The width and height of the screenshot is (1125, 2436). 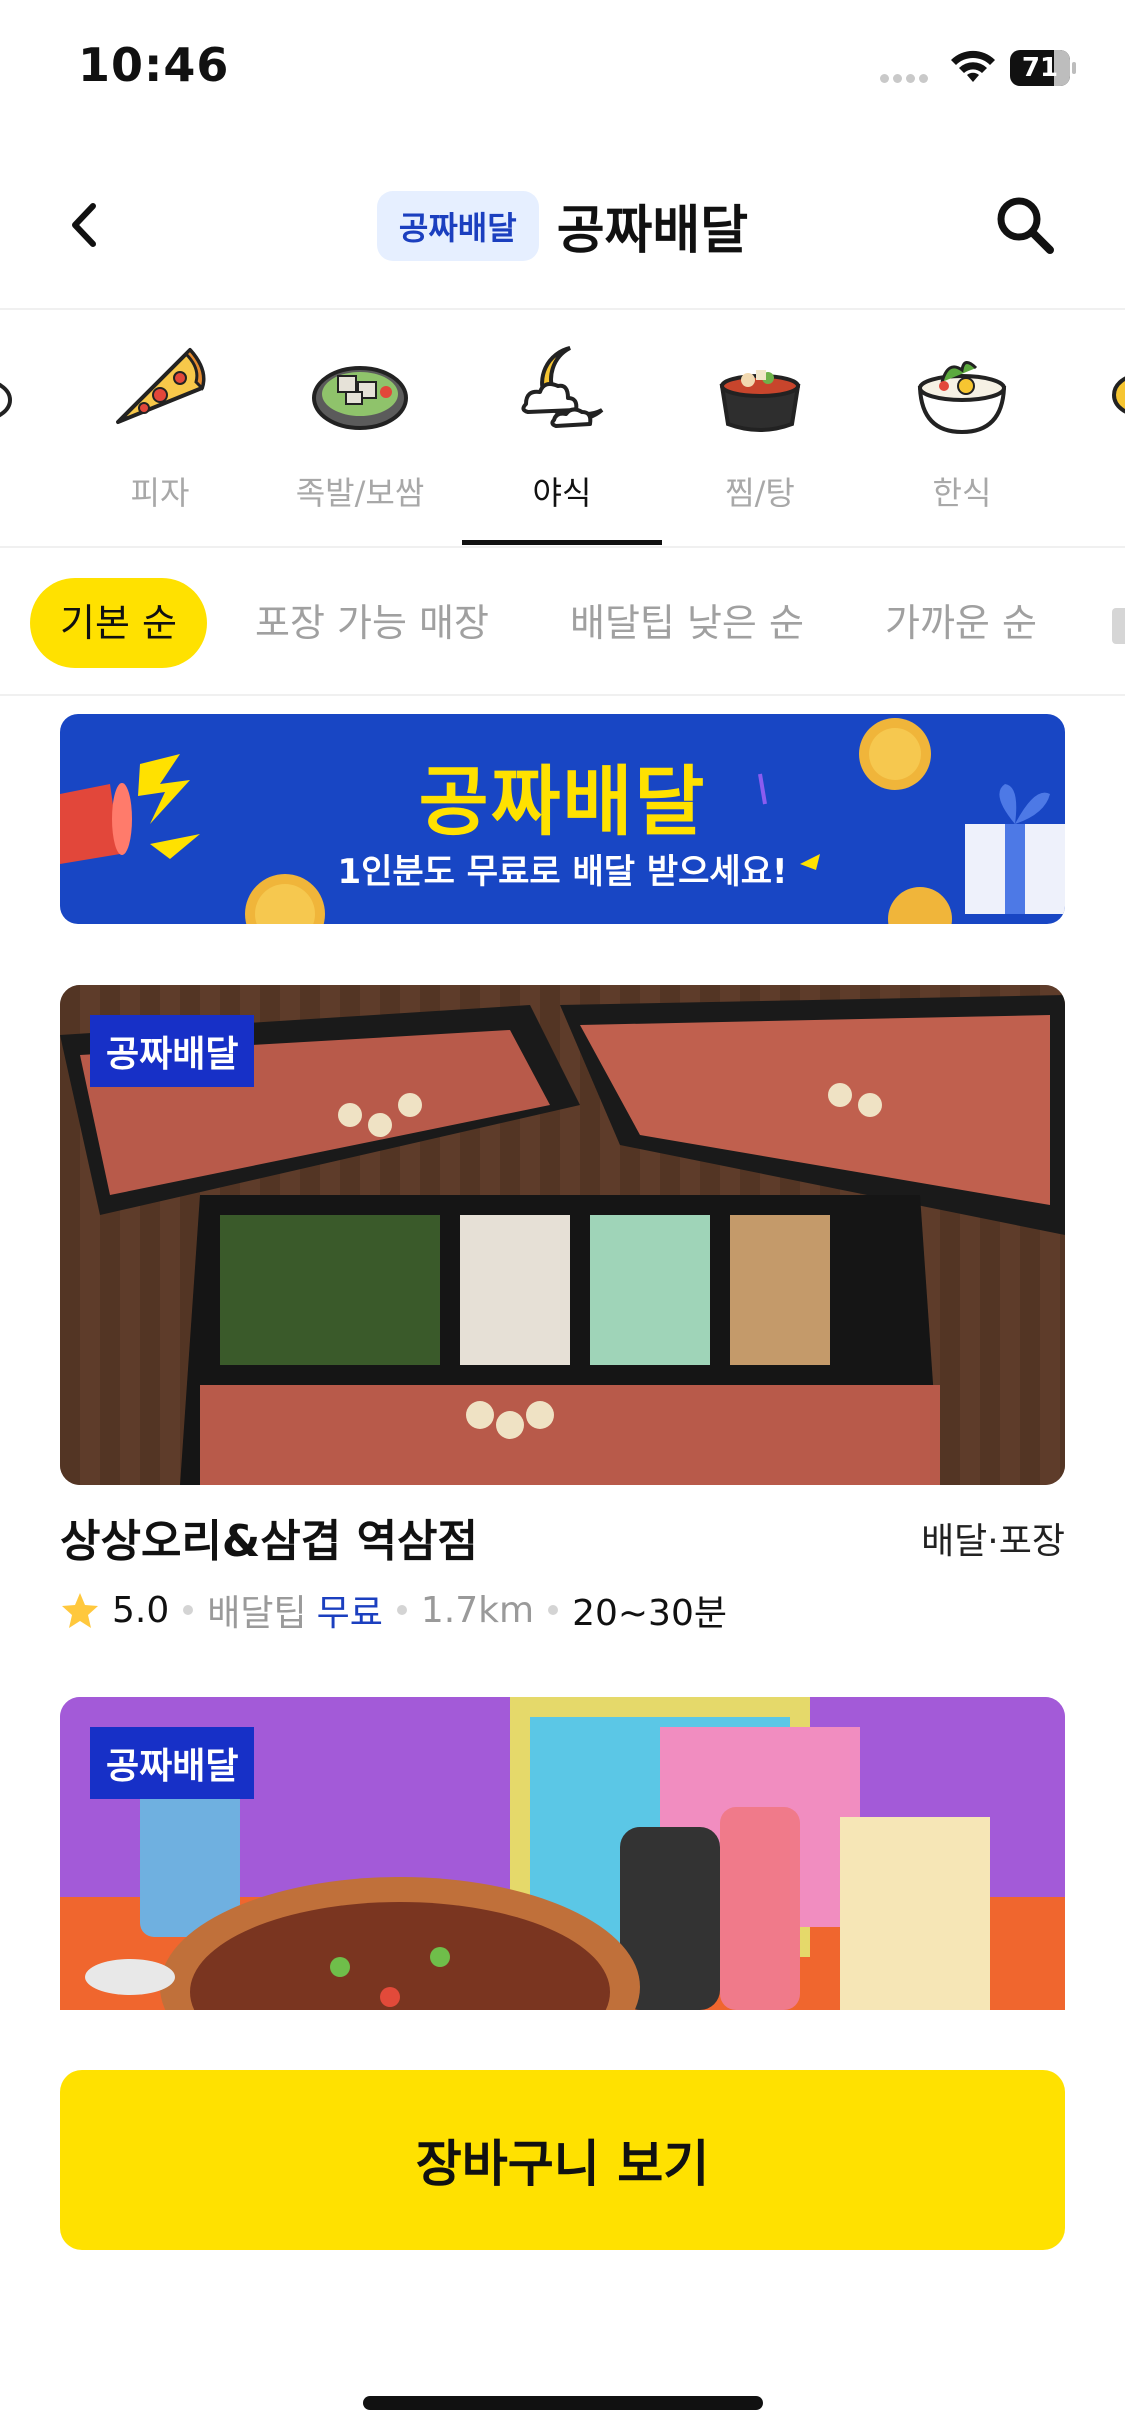 I want to click on category-label: 야식, so click(x=562, y=493).